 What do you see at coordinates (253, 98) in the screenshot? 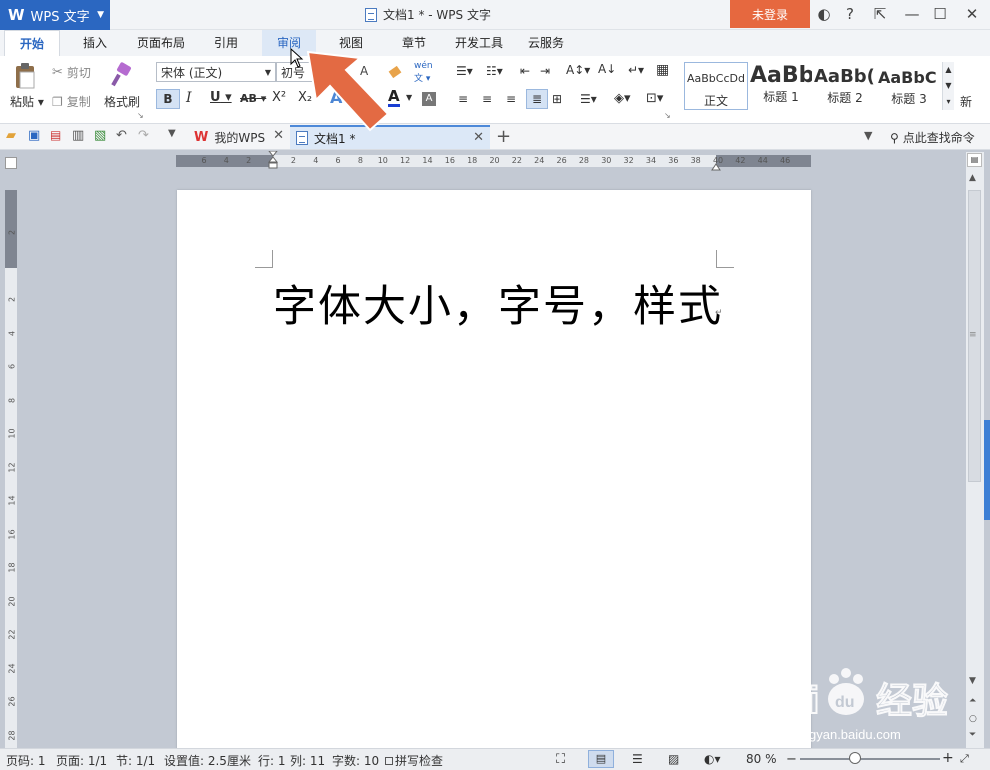
I see `strikethrough-button: AB ▾` at bounding box center [253, 98].